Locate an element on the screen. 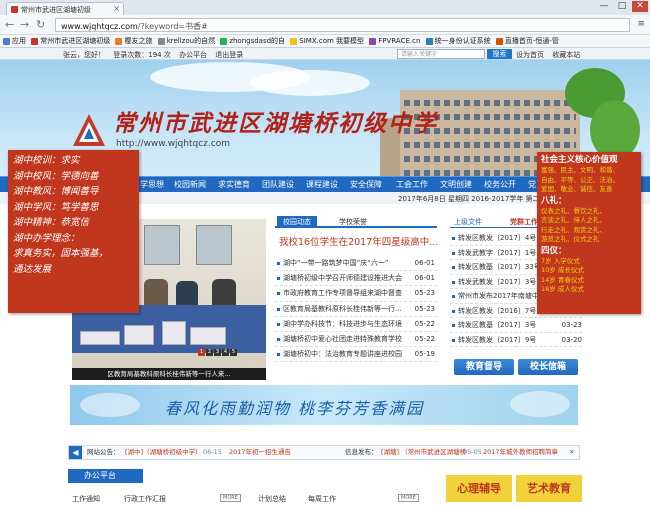  slide-dot: 3 is located at coordinates (217, 352).